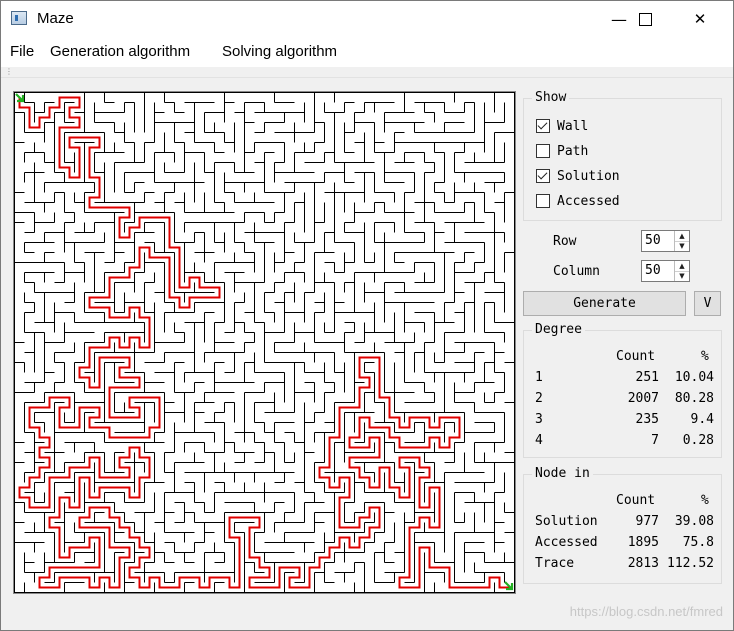  Describe the element at coordinates (19, 18) in the screenshot. I see `app-icon` at that location.